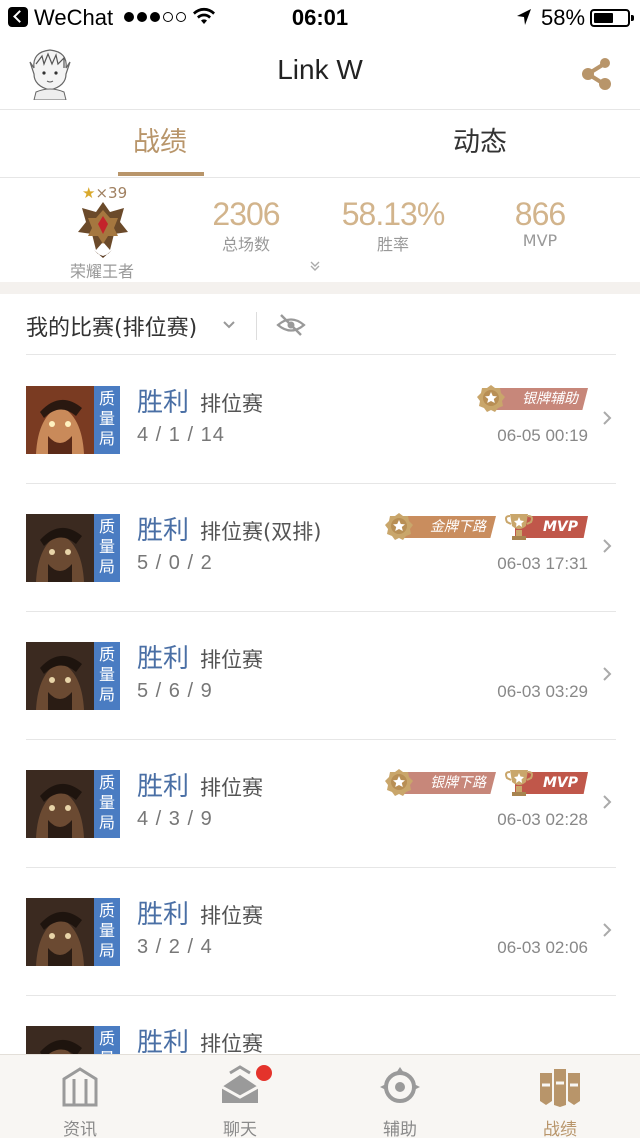 This screenshot has width=640, height=1138. Describe the element at coordinates (524, 17) in the screenshot. I see `location-arrow-icon` at that location.